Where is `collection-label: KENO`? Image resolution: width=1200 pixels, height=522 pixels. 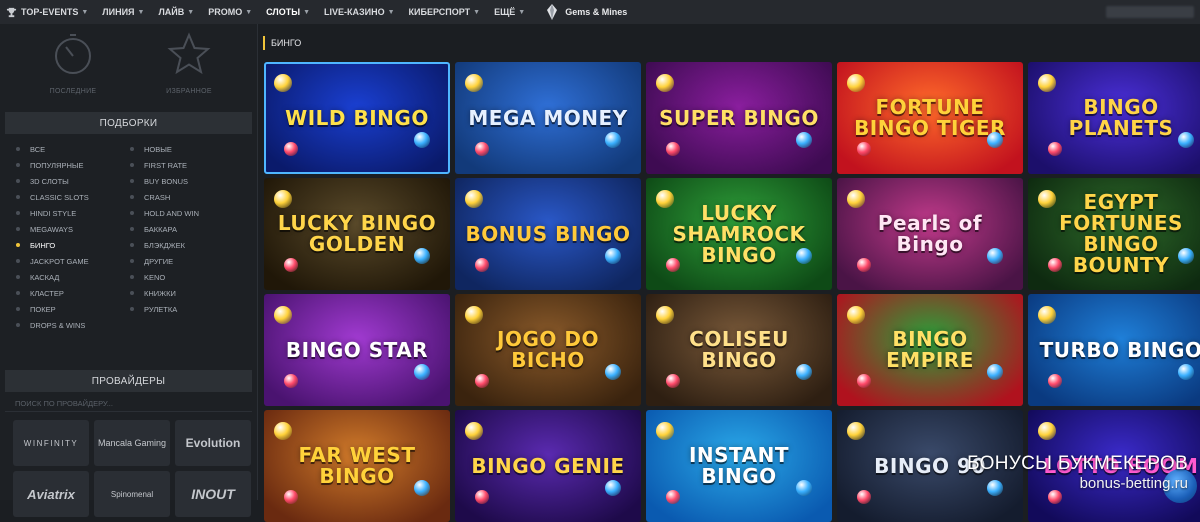
collection-label: KENO is located at coordinates (155, 277).